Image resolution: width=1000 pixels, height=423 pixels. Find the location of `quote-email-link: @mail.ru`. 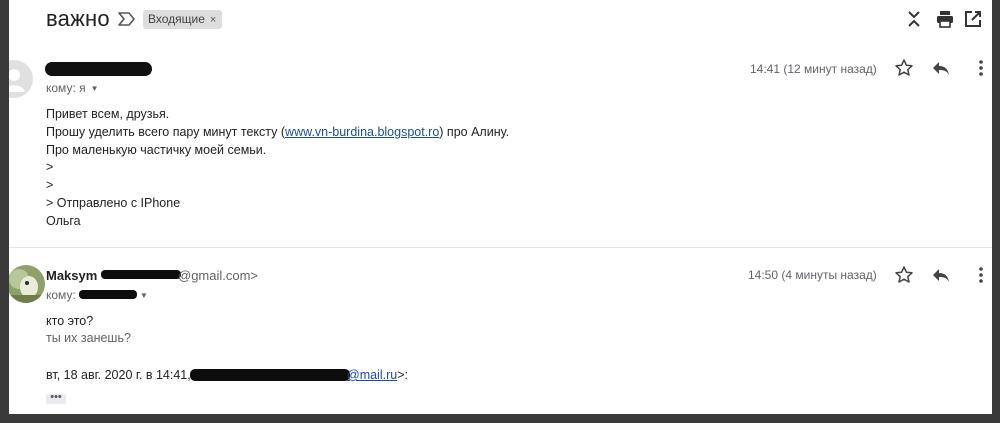

quote-email-link: @mail.ru is located at coordinates (372, 375).